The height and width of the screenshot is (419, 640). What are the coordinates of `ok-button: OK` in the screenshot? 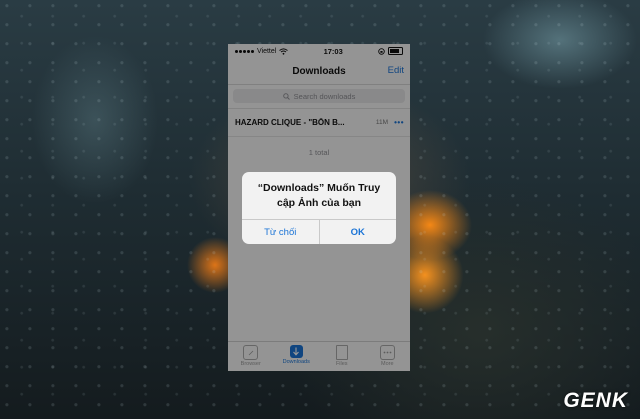 It's located at (357, 232).